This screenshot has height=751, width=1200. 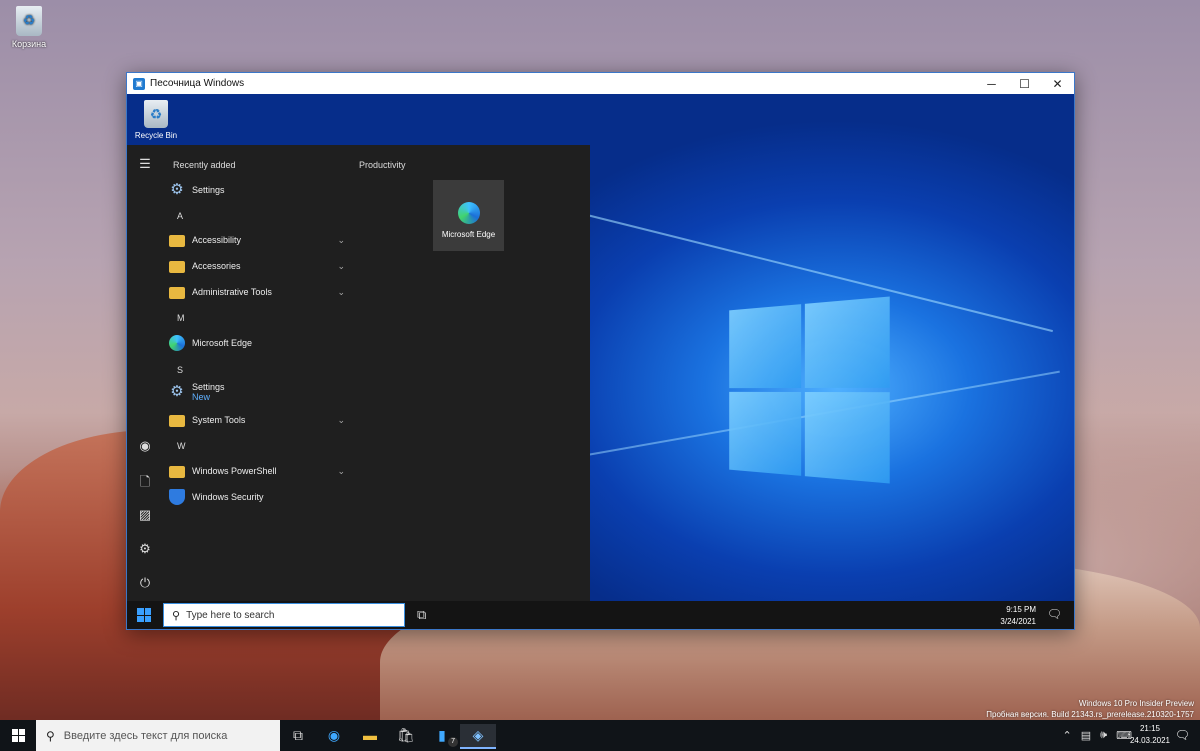 I want to click on app-item-windows-security: Windows Security, so click(x=257, y=497).